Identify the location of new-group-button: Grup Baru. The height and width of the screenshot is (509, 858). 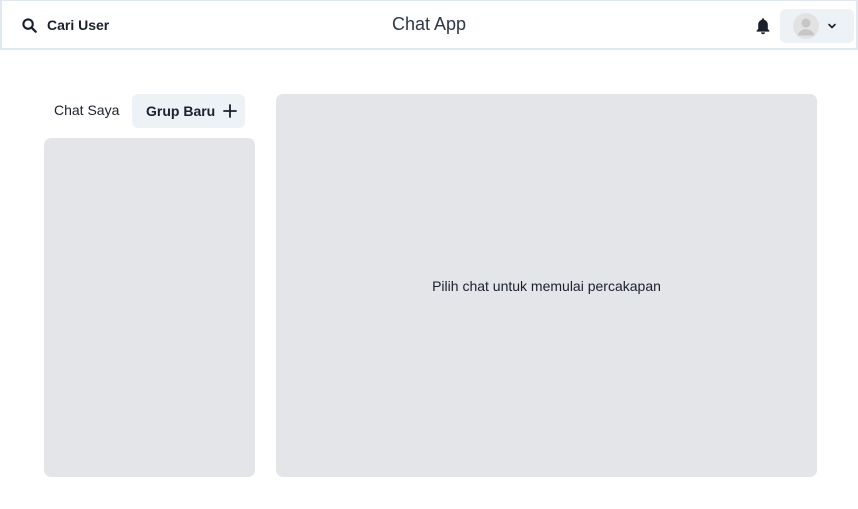
(188, 111).